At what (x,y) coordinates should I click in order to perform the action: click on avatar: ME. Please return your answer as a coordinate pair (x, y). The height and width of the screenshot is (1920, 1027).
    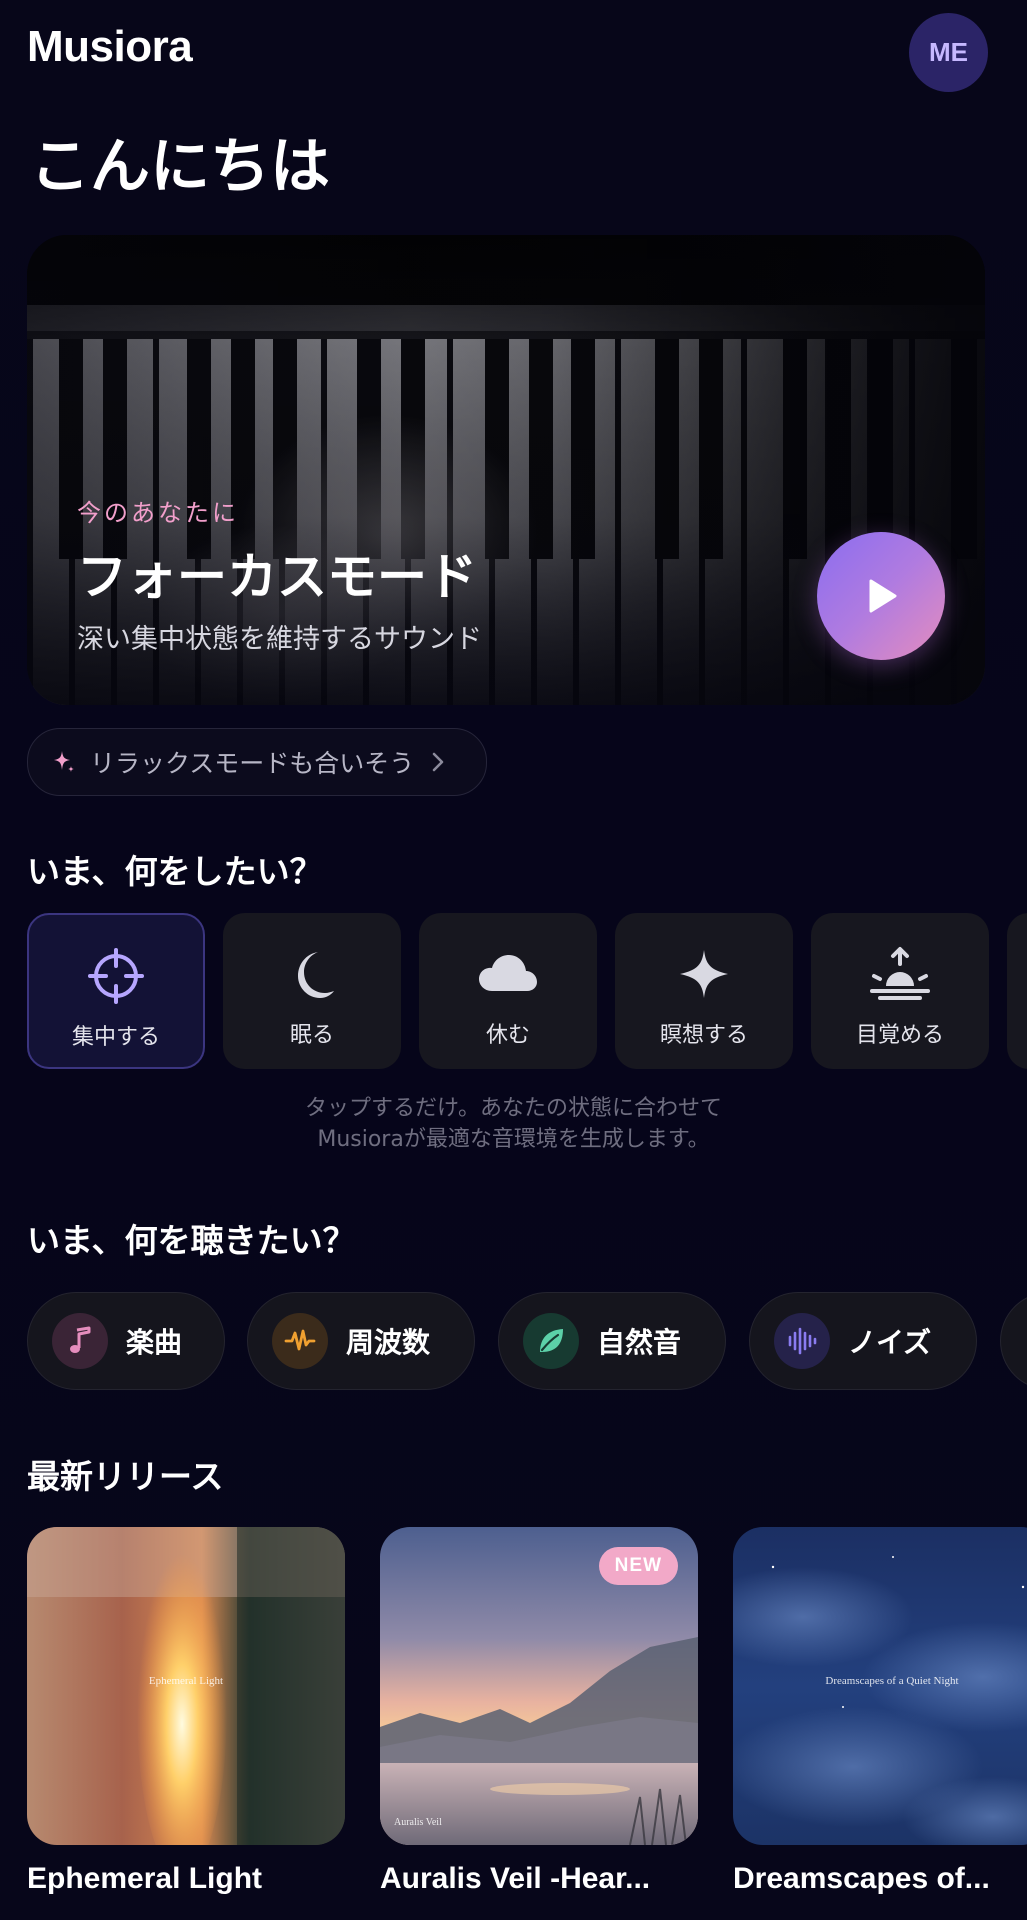
    Looking at the image, I should click on (948, 52).